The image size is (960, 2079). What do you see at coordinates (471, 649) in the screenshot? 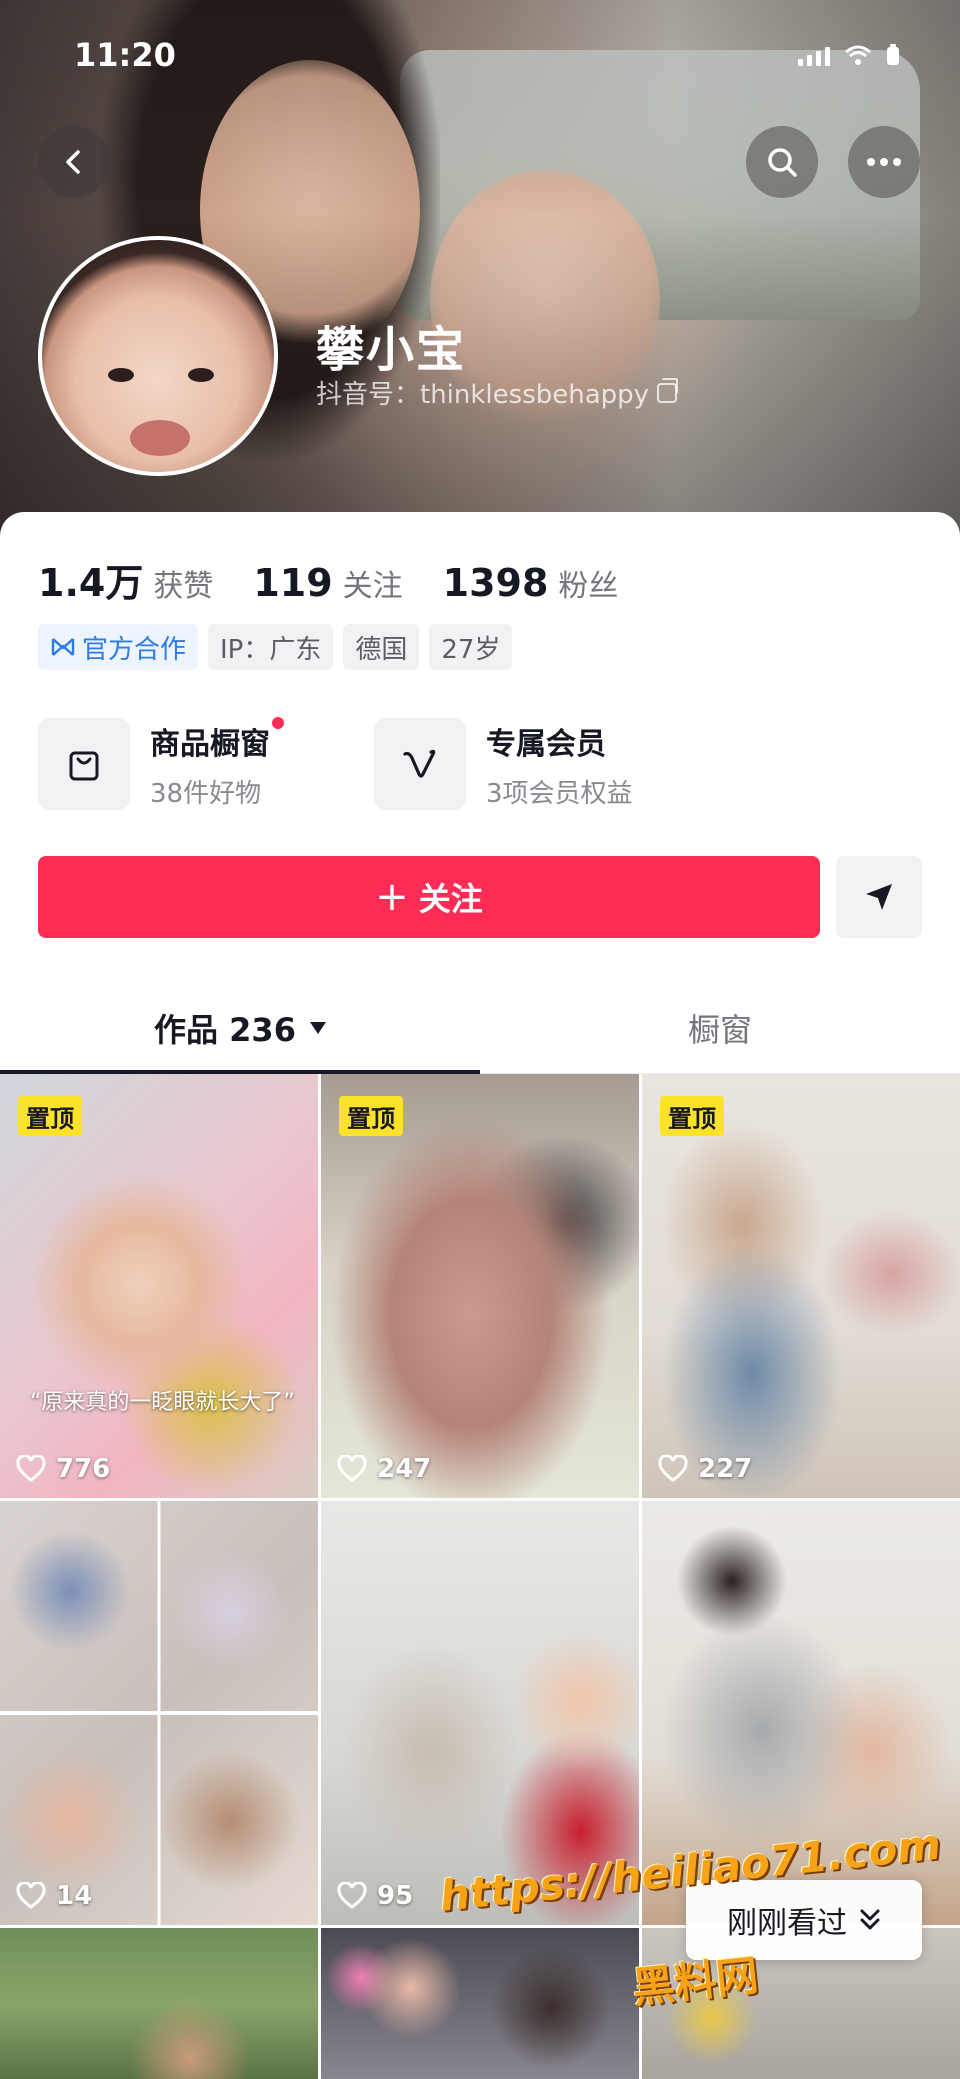
I see `tag-label: 27岁` at bounding box center [471, 649].